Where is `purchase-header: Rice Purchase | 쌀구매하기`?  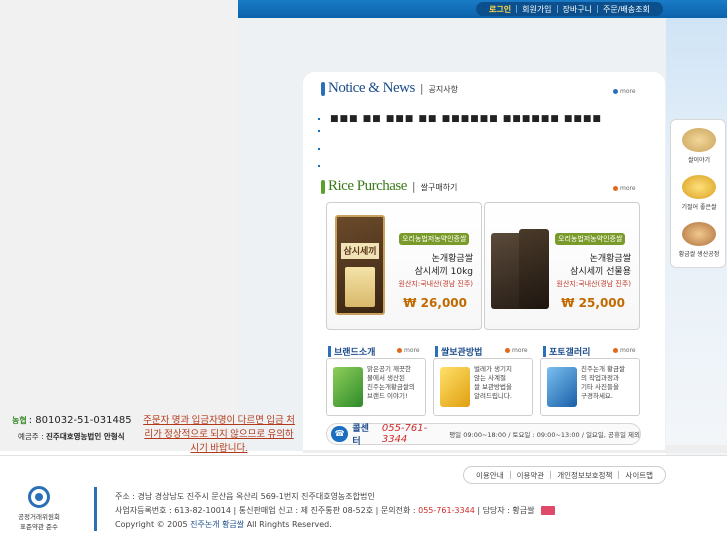 purchase-header: Rice Purchase | 쌀구매하기 is located at coordinates (389, 186).